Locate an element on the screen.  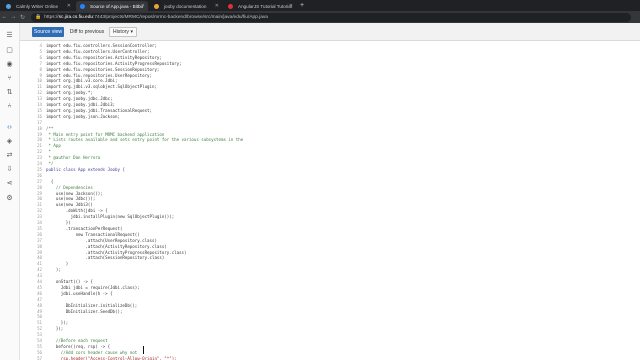
new-tab-button: + is located at coordinates (302, 6).